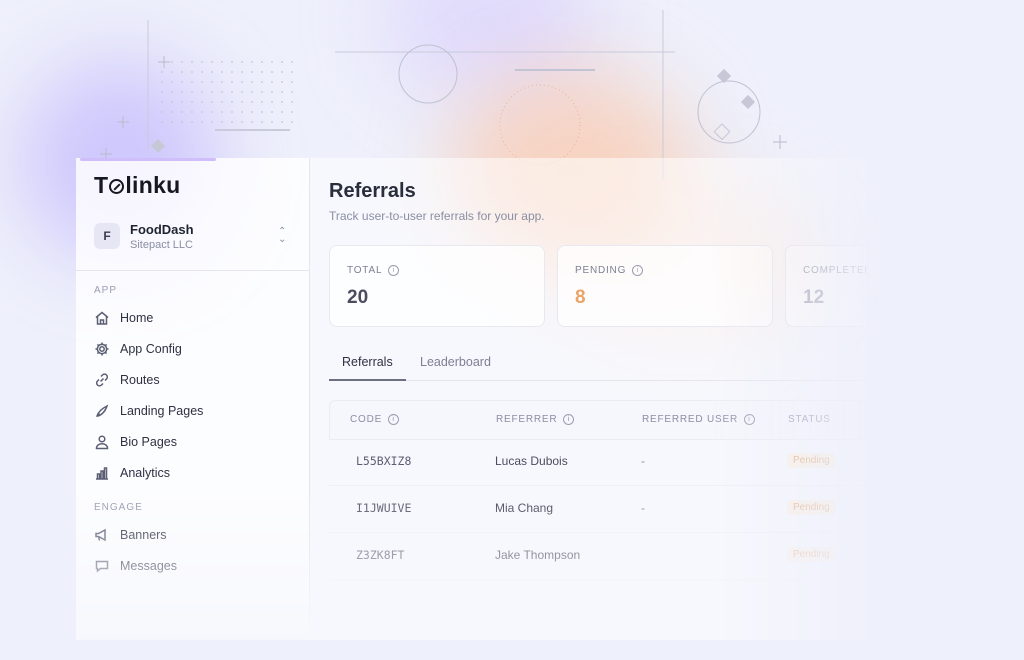 The height and width of the screenshot is (660, 1024). I want to click on workspace-name: FoodDash, so click(162, 229).